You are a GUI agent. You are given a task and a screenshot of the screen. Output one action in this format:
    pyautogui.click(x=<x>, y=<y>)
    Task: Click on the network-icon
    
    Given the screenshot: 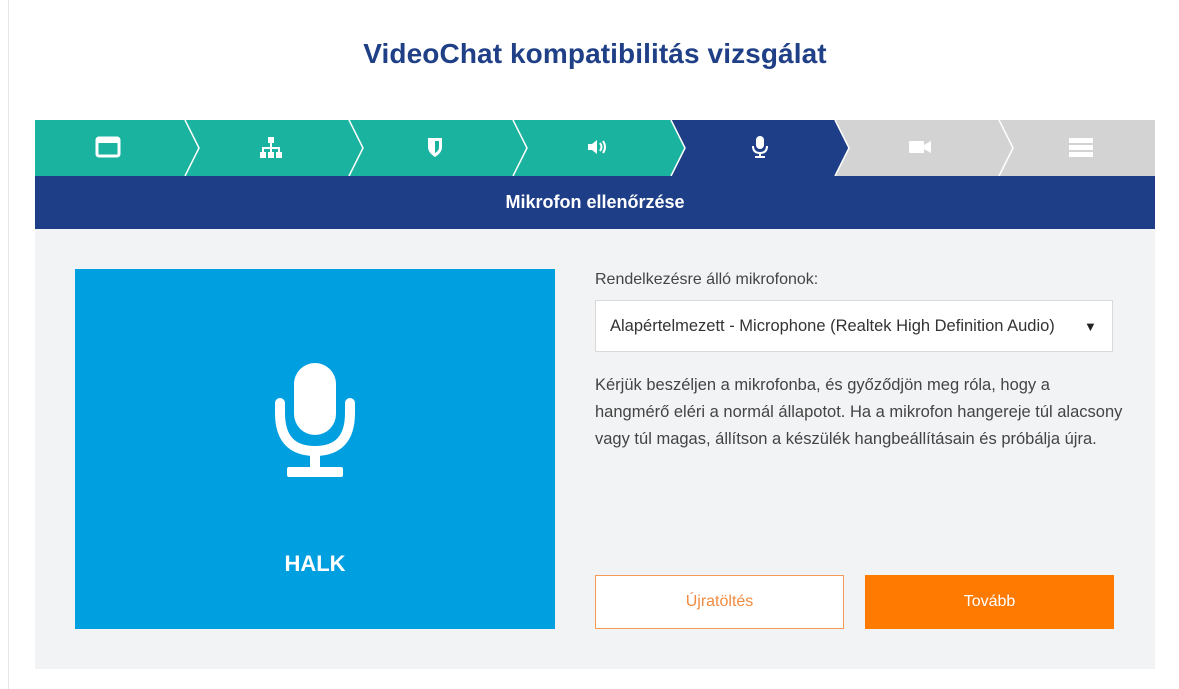 What is the action you would take?
    pyautogui.click(x=271, y=147)
    